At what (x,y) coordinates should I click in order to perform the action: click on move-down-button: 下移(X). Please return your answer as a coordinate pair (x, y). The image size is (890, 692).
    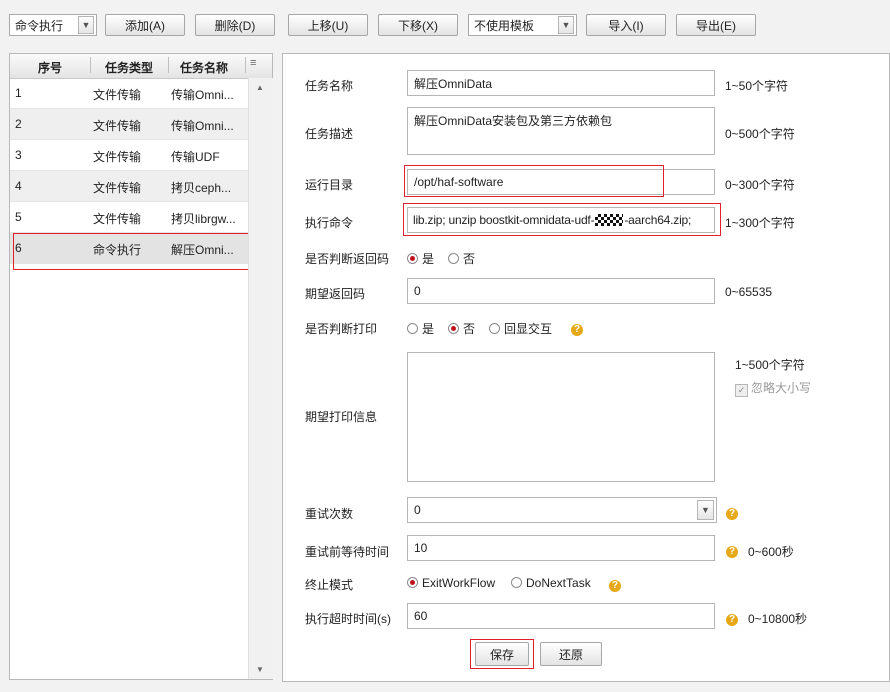
    Looking at the image, I should click on (418, 25).